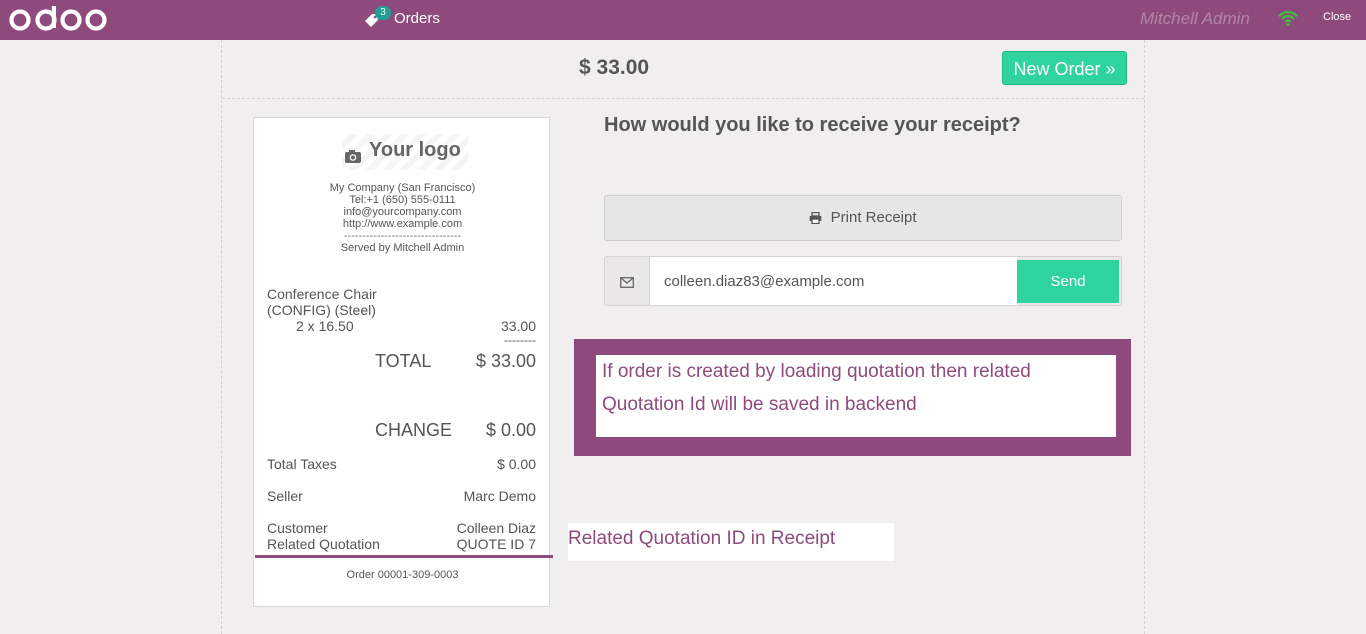 The height and width of the screenshot is (634, 1366). I want to click on order-total: $ 33.00, so click(614, 67).